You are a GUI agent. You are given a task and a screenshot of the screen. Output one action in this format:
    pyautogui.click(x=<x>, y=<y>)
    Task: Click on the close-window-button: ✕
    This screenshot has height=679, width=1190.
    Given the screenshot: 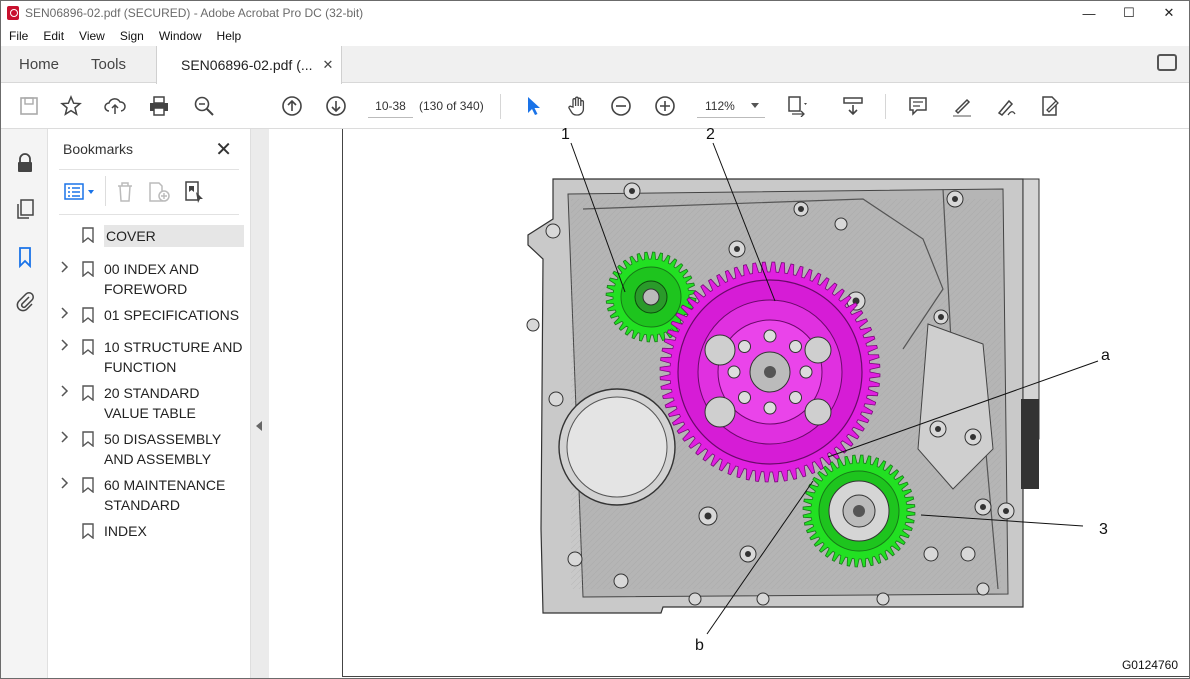 What is the action you would take?
    pyautogui.click(x=1169, y=13)
    